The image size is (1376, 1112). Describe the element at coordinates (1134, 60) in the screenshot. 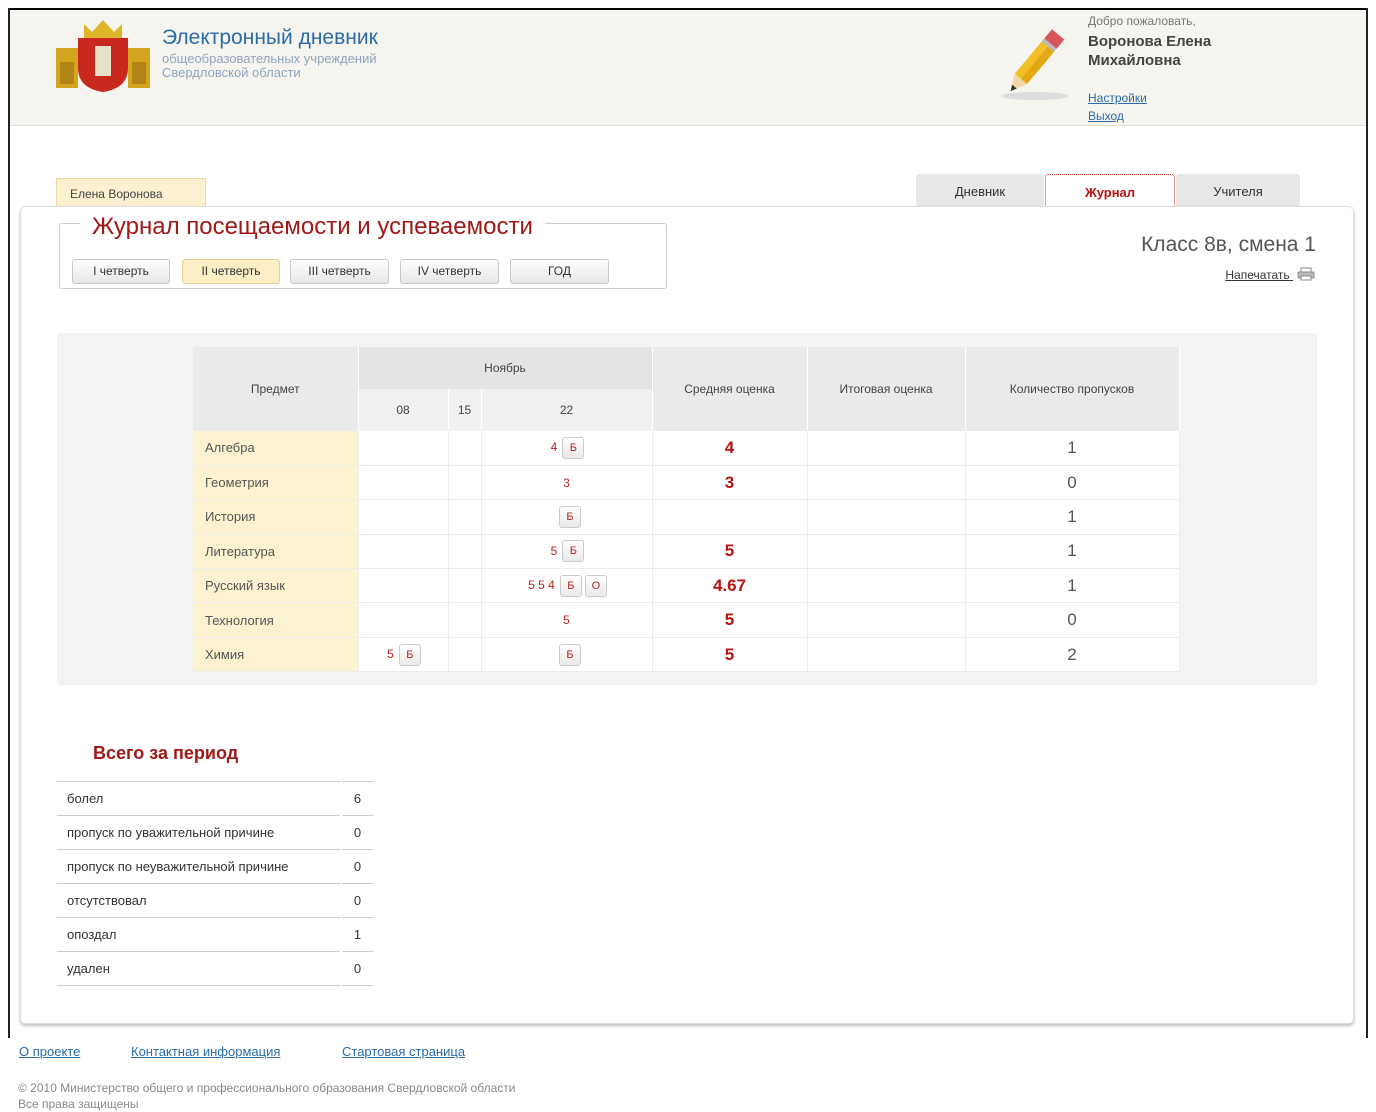

I see `user-name-line2: Михайловна` at that location.